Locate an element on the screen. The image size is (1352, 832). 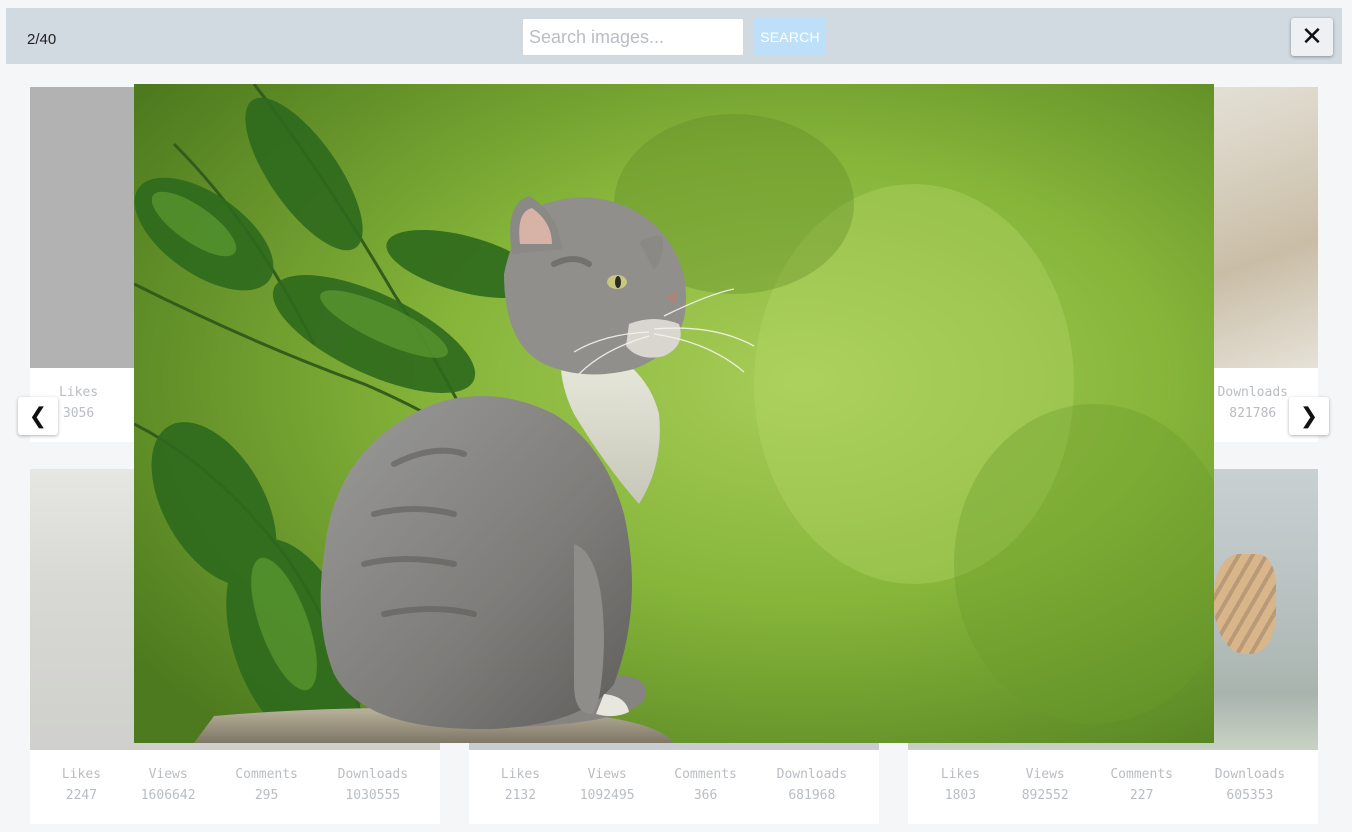
stat-value: 227 is located at coordinates (1141, 795).